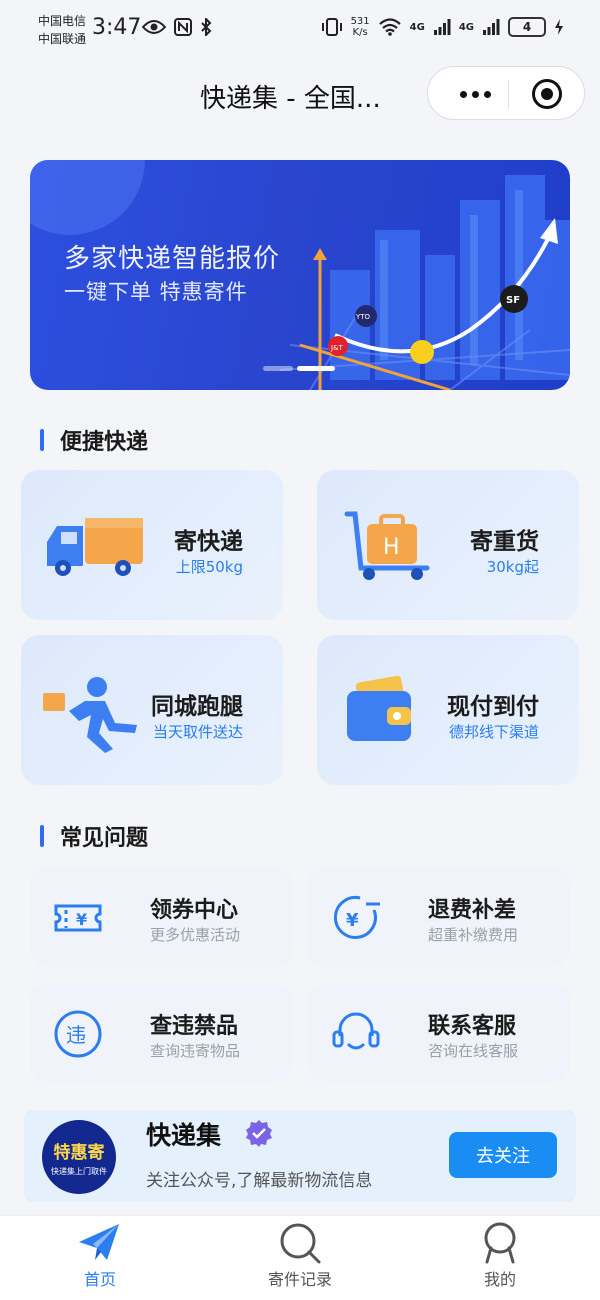  What do you see at coordinates (363, 317) in the screenshot?
I see `yto-logo-text: YTO` at bounding box center [363, 317].